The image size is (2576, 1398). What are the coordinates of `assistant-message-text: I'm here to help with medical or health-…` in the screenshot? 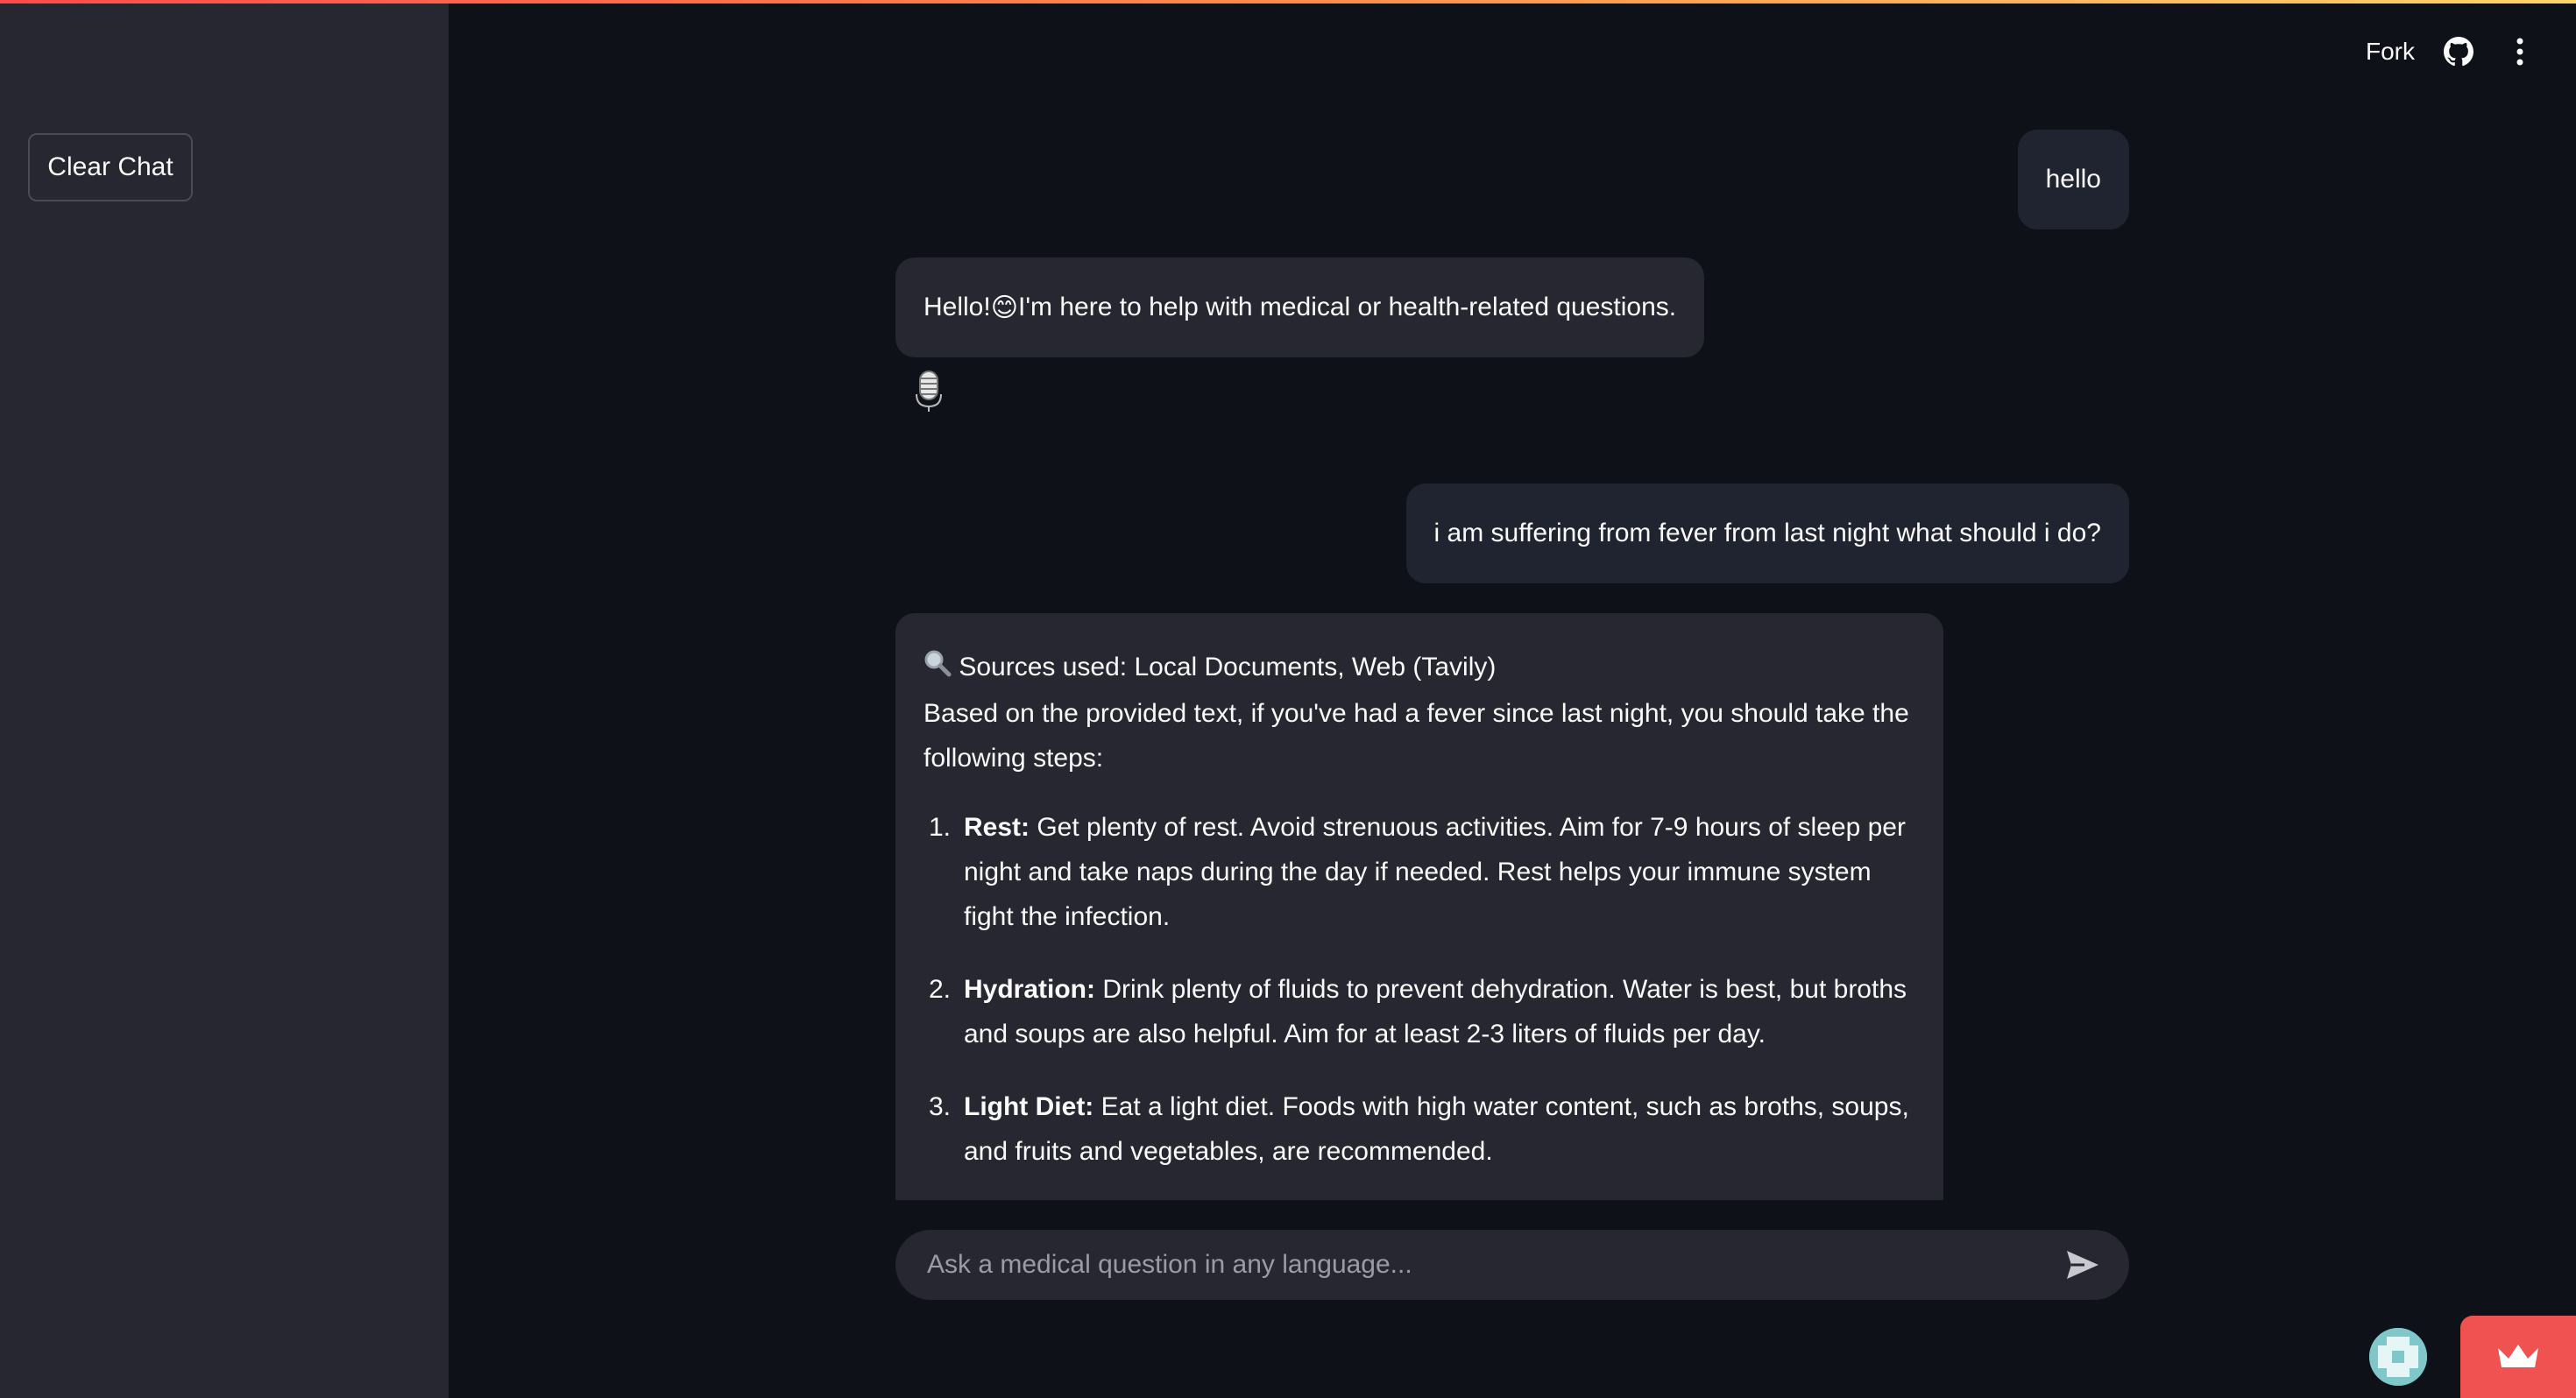 It's located at (1347, 307).